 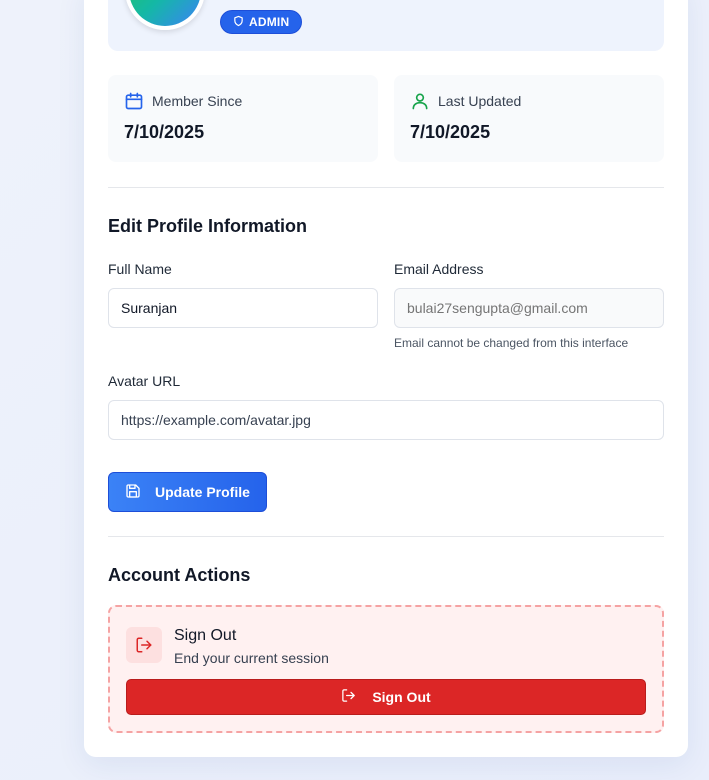 What do you see at coordinates (420, 103) in the screenshot?
I see `user-icon` at bounding box center [420, 103].